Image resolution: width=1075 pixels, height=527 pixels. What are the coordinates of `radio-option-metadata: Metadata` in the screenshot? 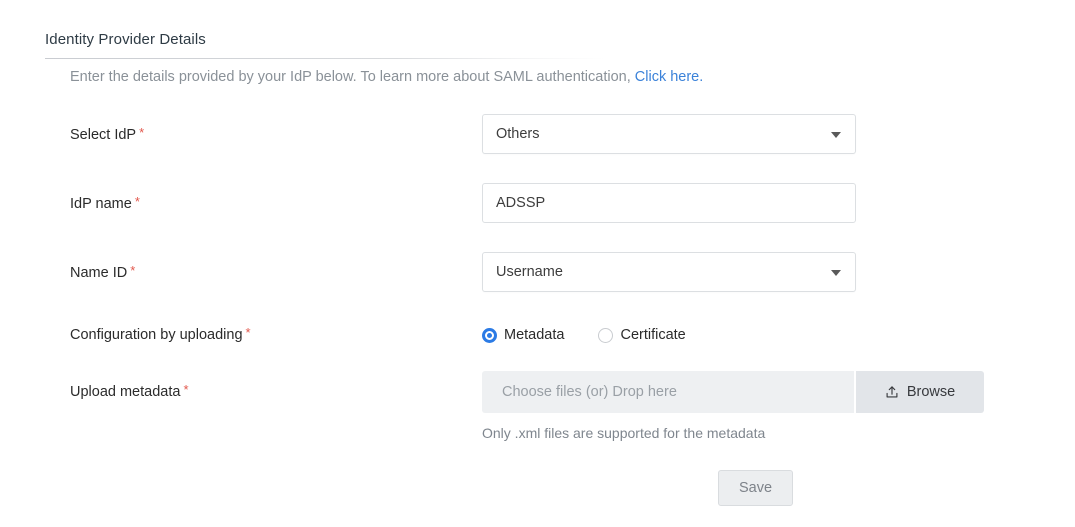 It's located at (523, 335).